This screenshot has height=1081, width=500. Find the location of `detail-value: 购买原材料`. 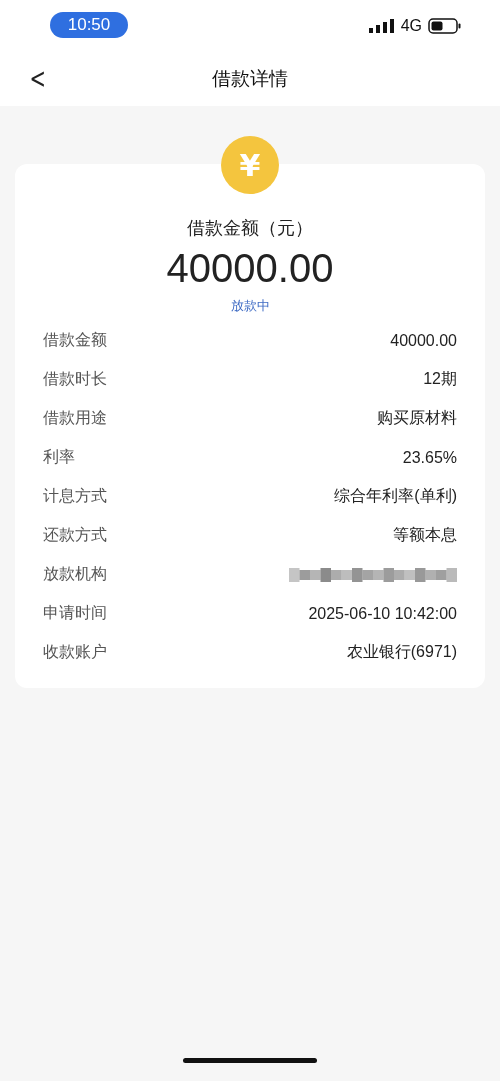

detail-value: 购买原材料 is located at coordinates (417, 418).